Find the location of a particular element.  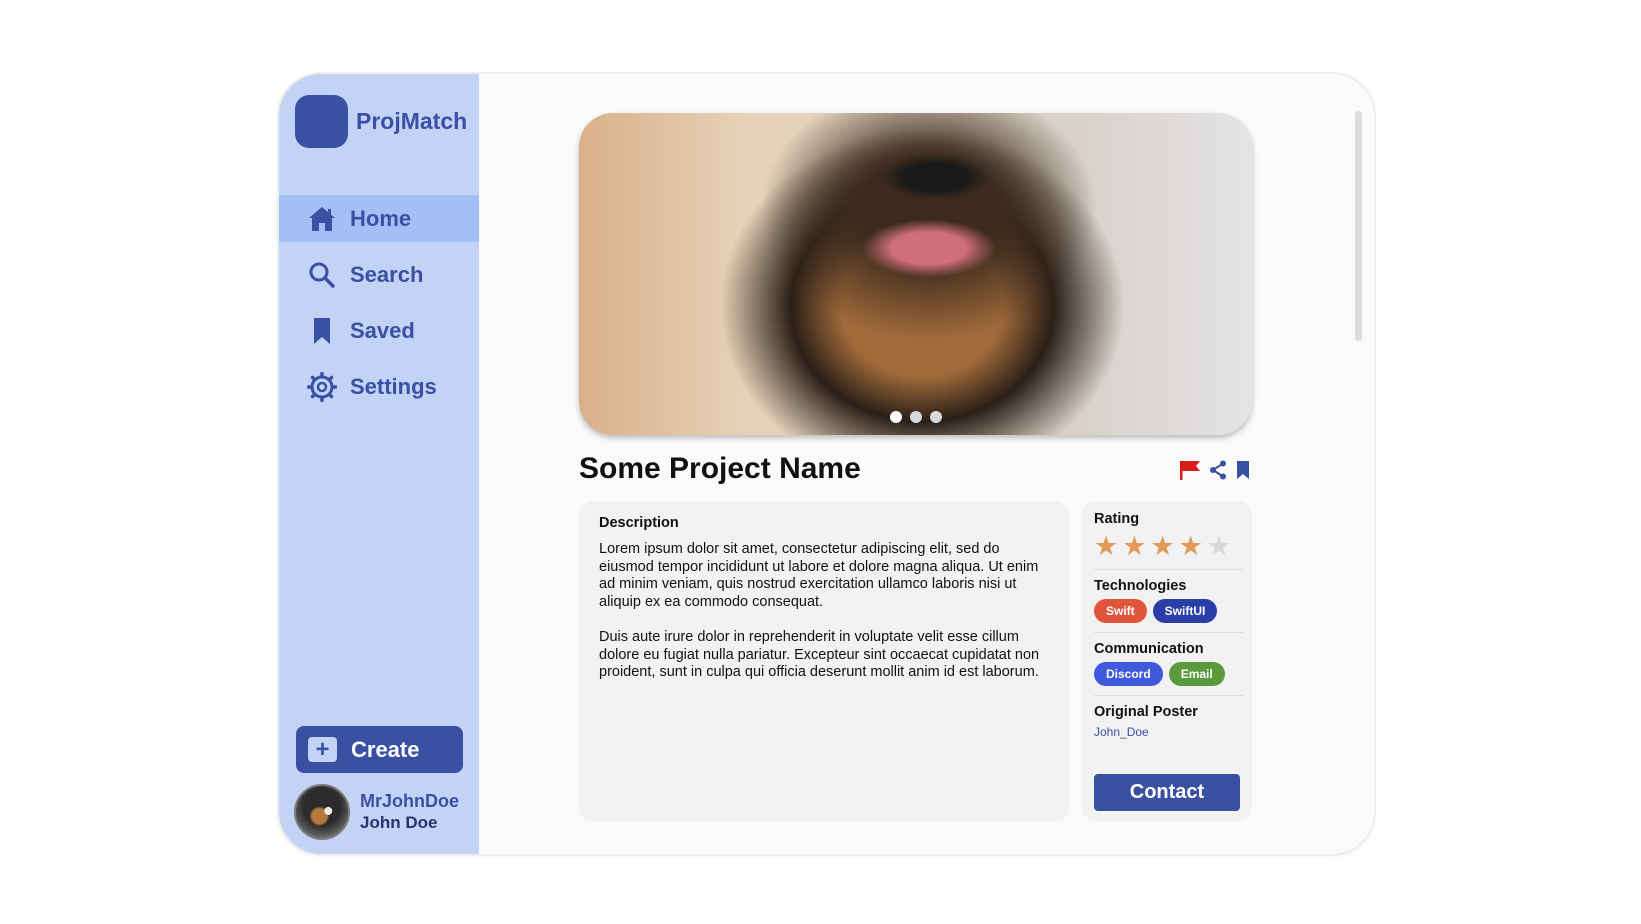

app-name: ProjMatch is located at coordinates (412, 121).